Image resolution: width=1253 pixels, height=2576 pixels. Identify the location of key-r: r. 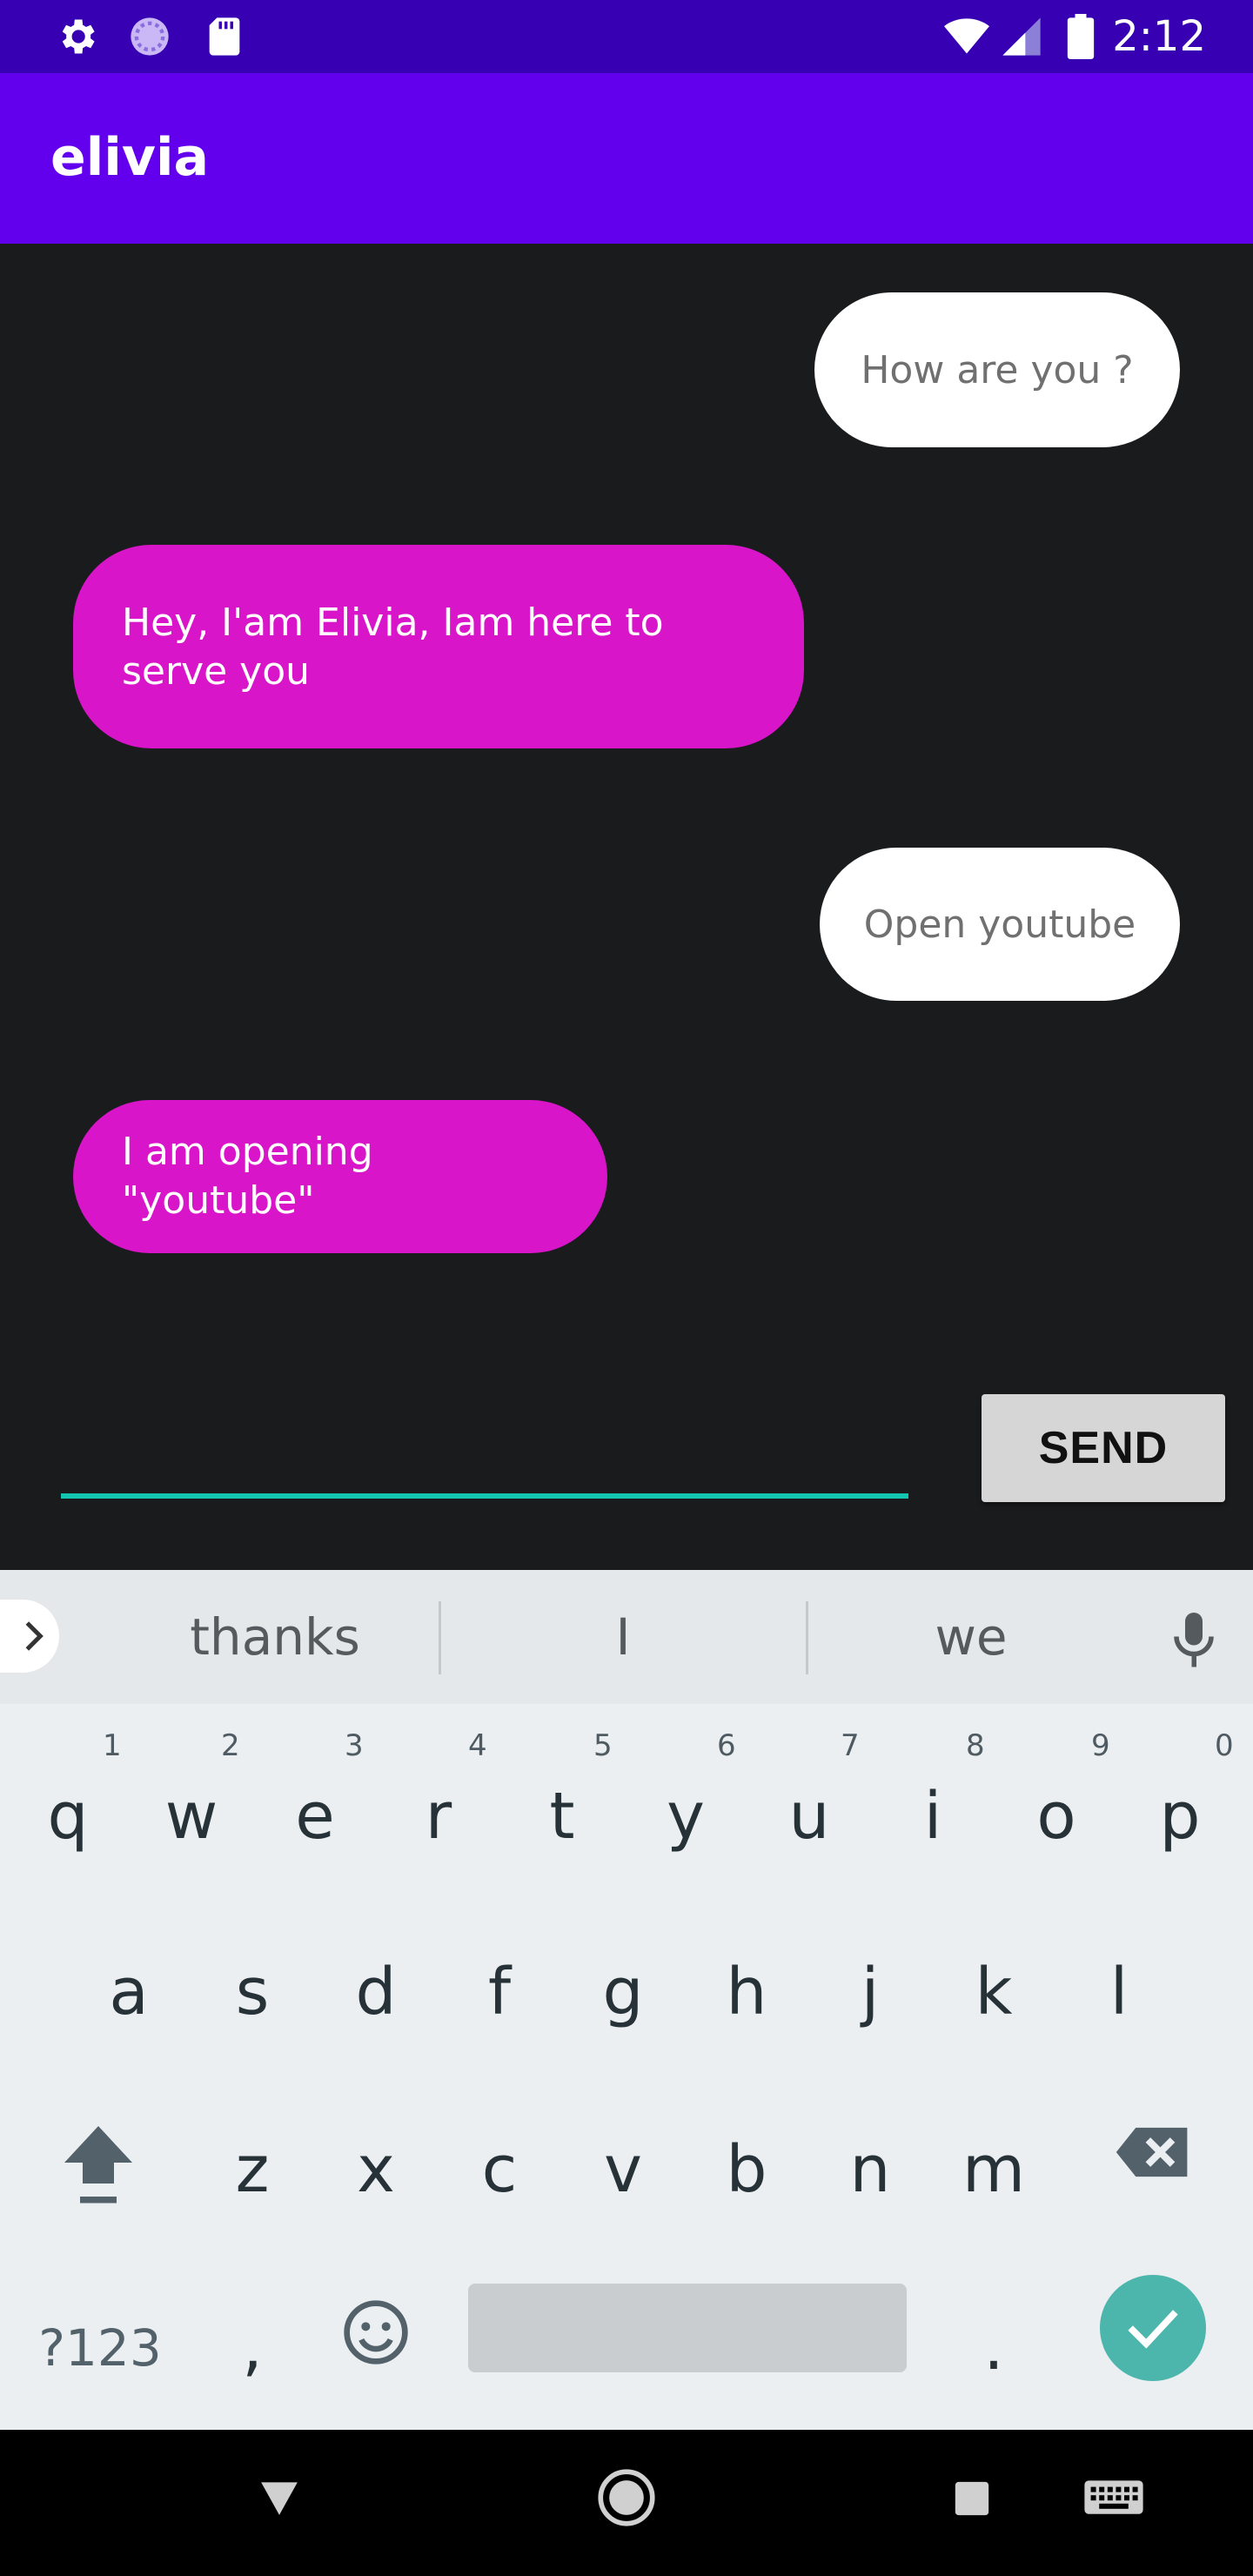
(438, 1817).